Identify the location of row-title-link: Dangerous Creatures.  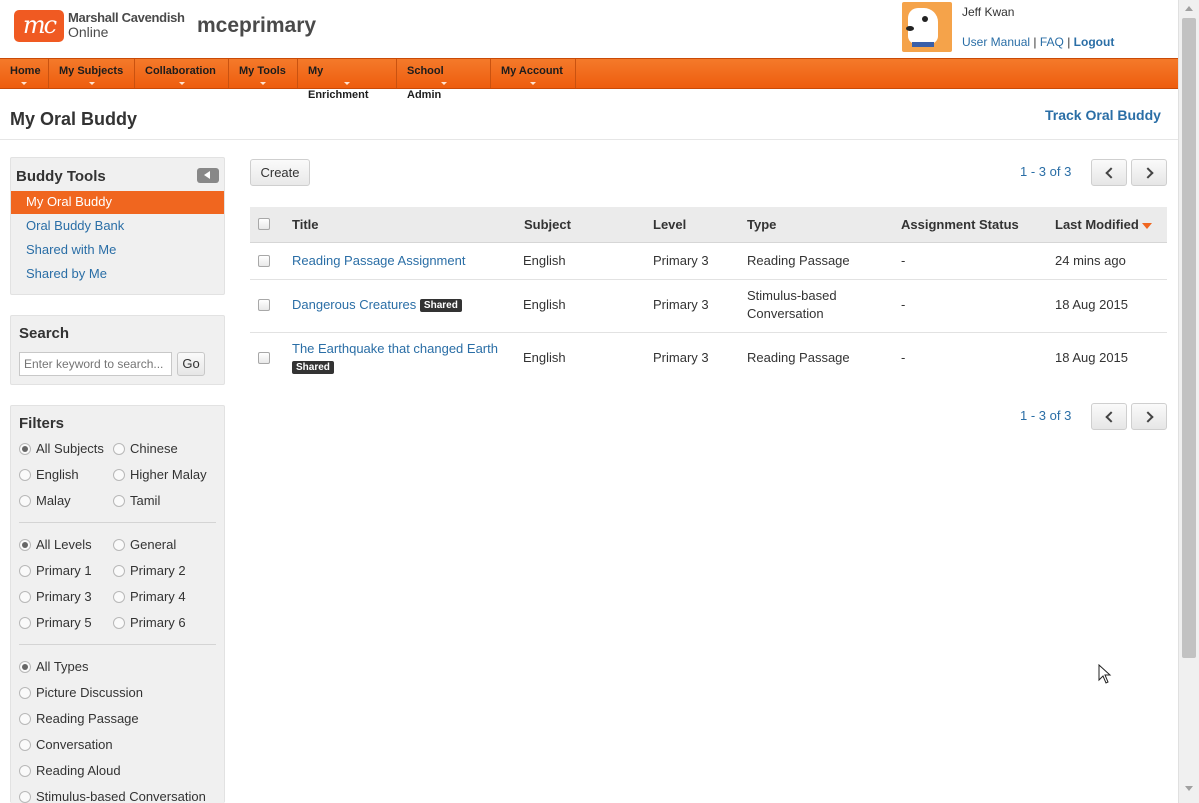
(354, 304).